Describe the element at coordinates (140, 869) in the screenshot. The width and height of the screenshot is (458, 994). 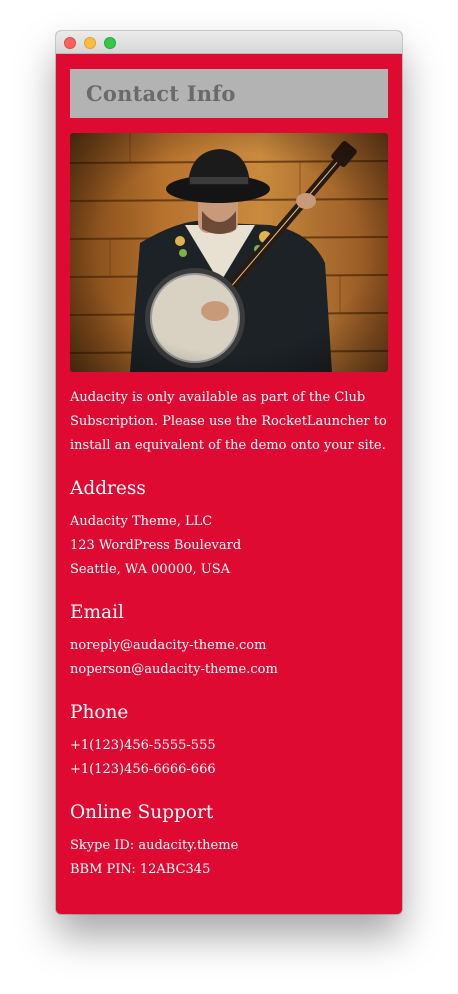
I see `bbm-pin: BBM PIN: 12ABC345` at that location.